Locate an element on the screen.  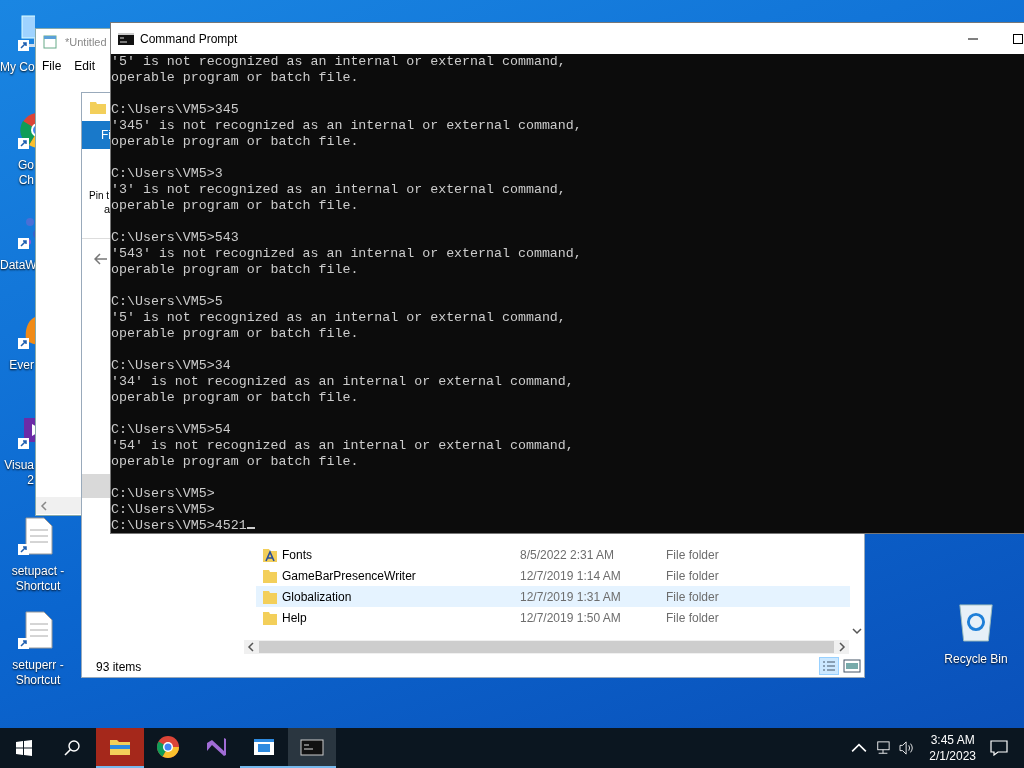
file-row: Help 12/7/2019 1:50 AM File folder is located at coordinates (553, 617).